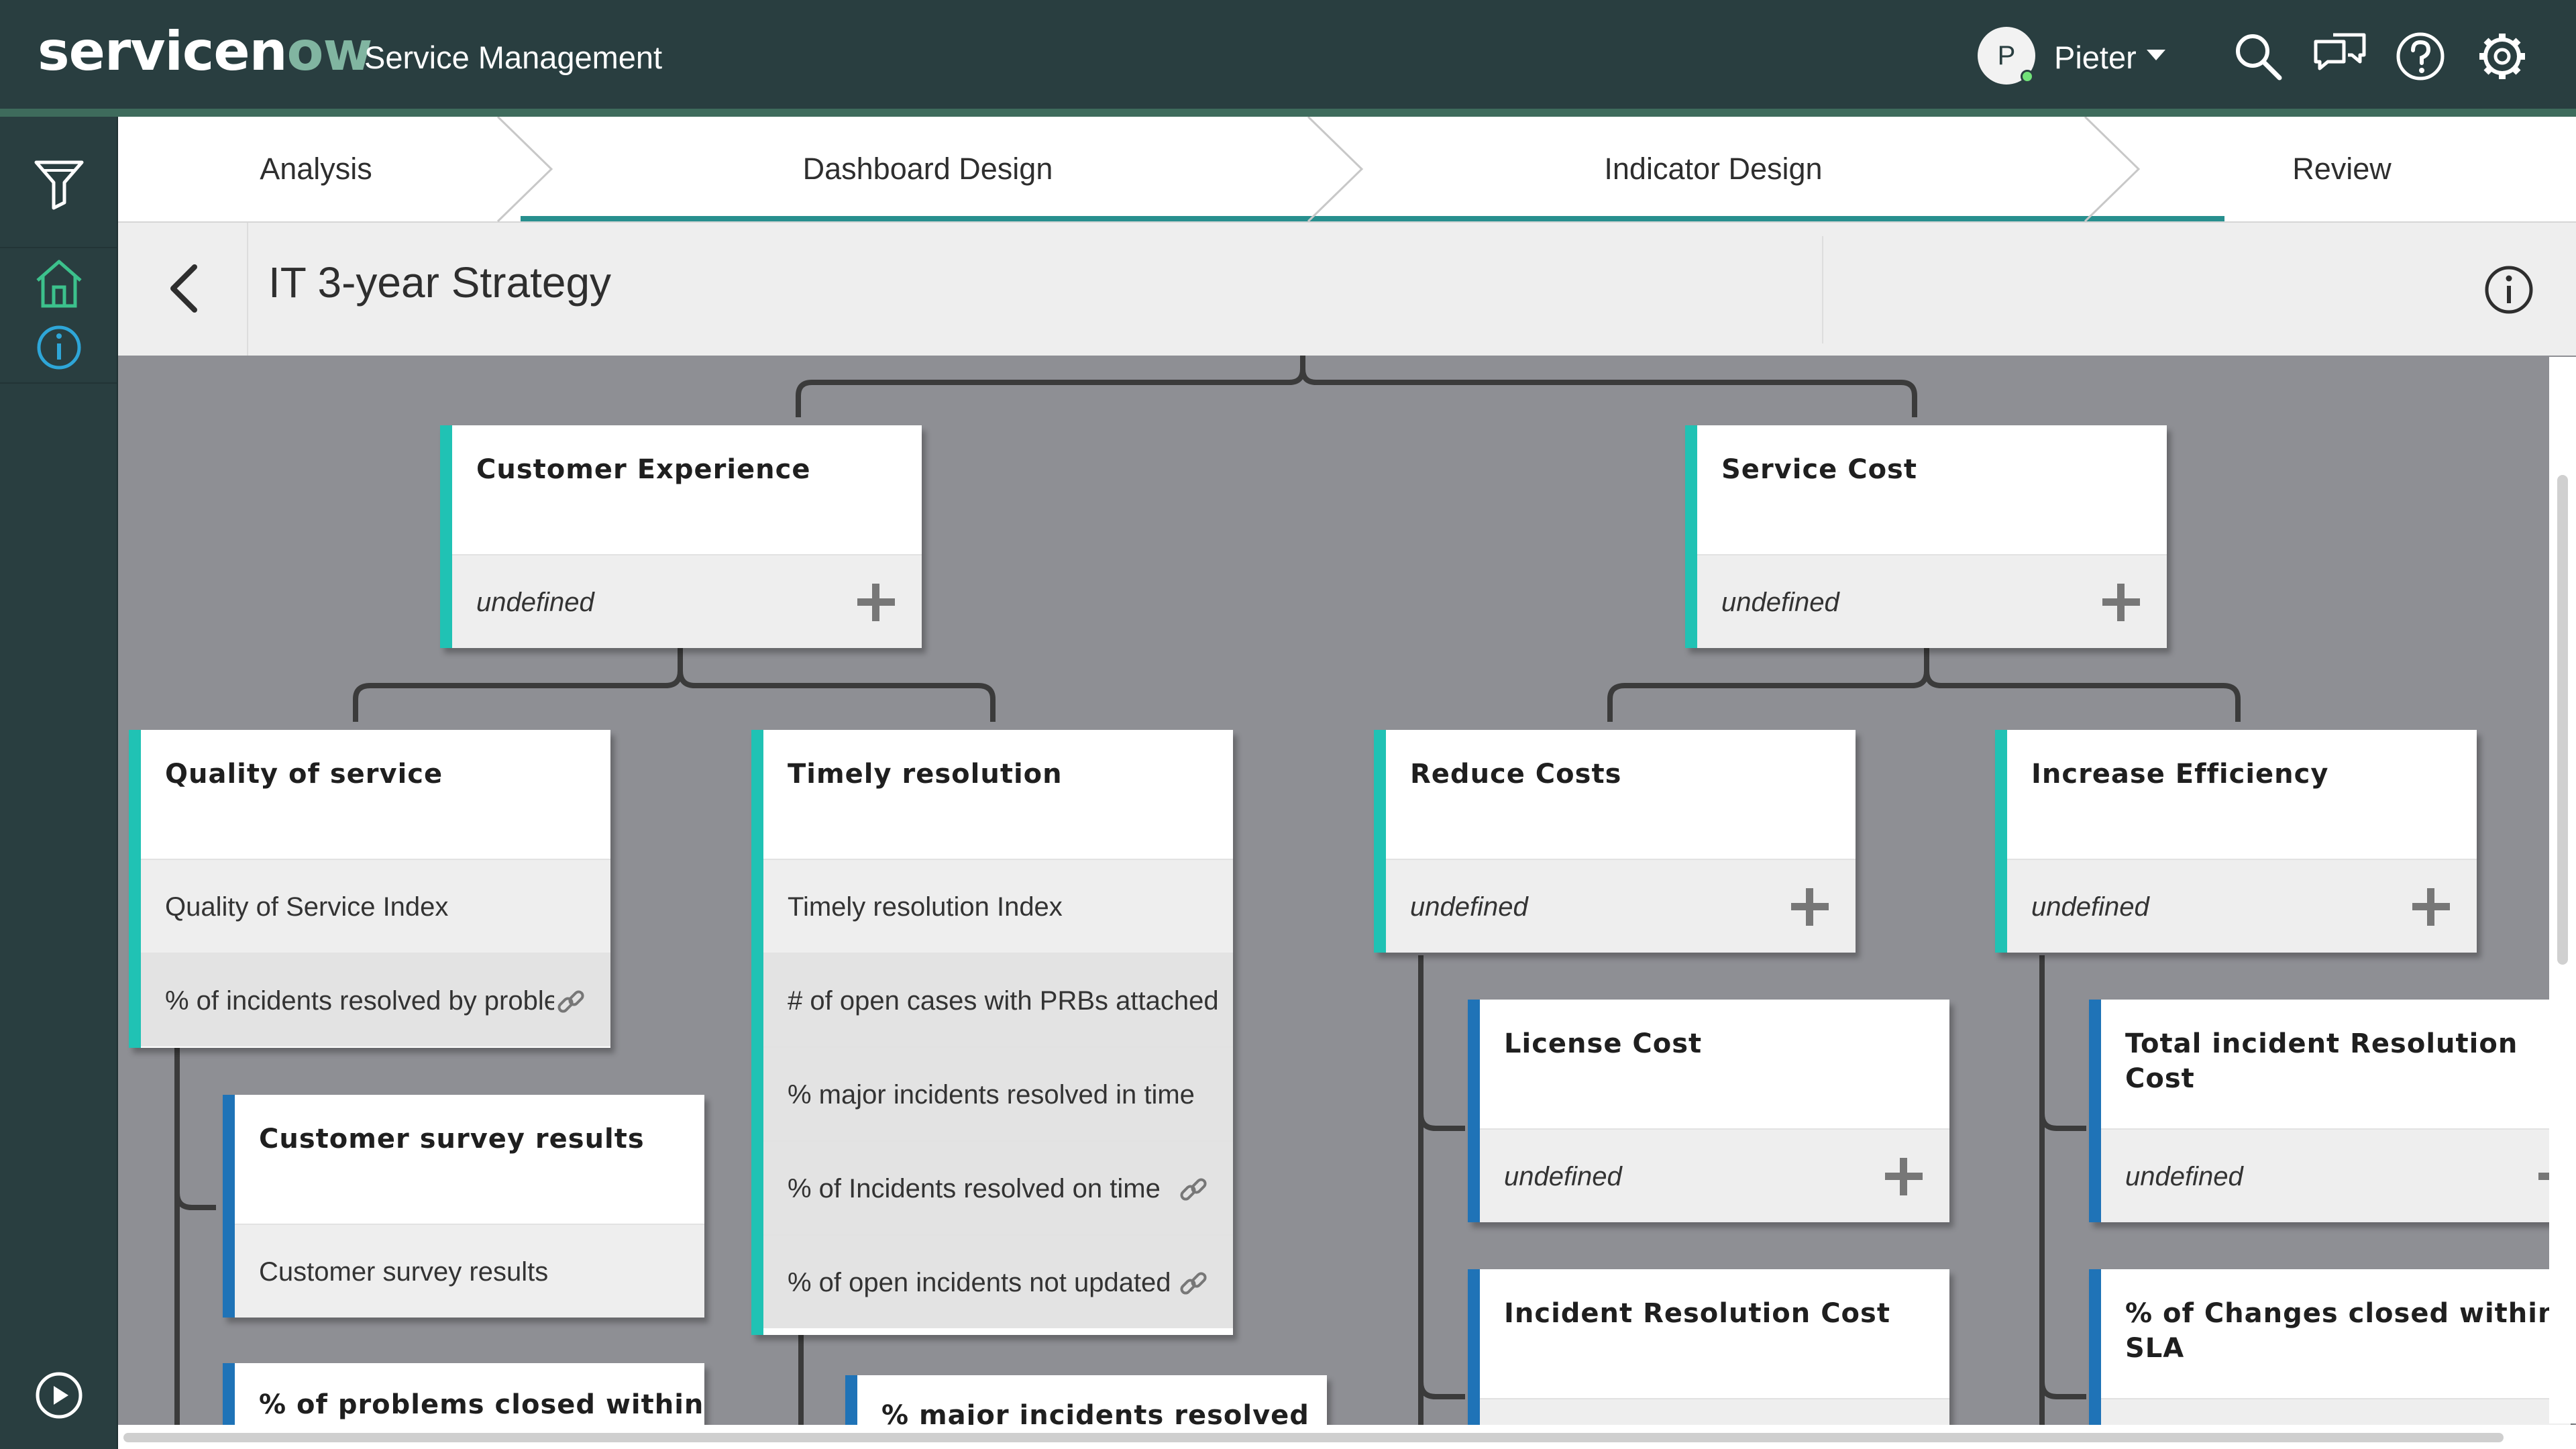 Image resolution: width=2576 pixels, height=1449 pixels. I want to click on node-title: Quality of service, so click(304, 774).